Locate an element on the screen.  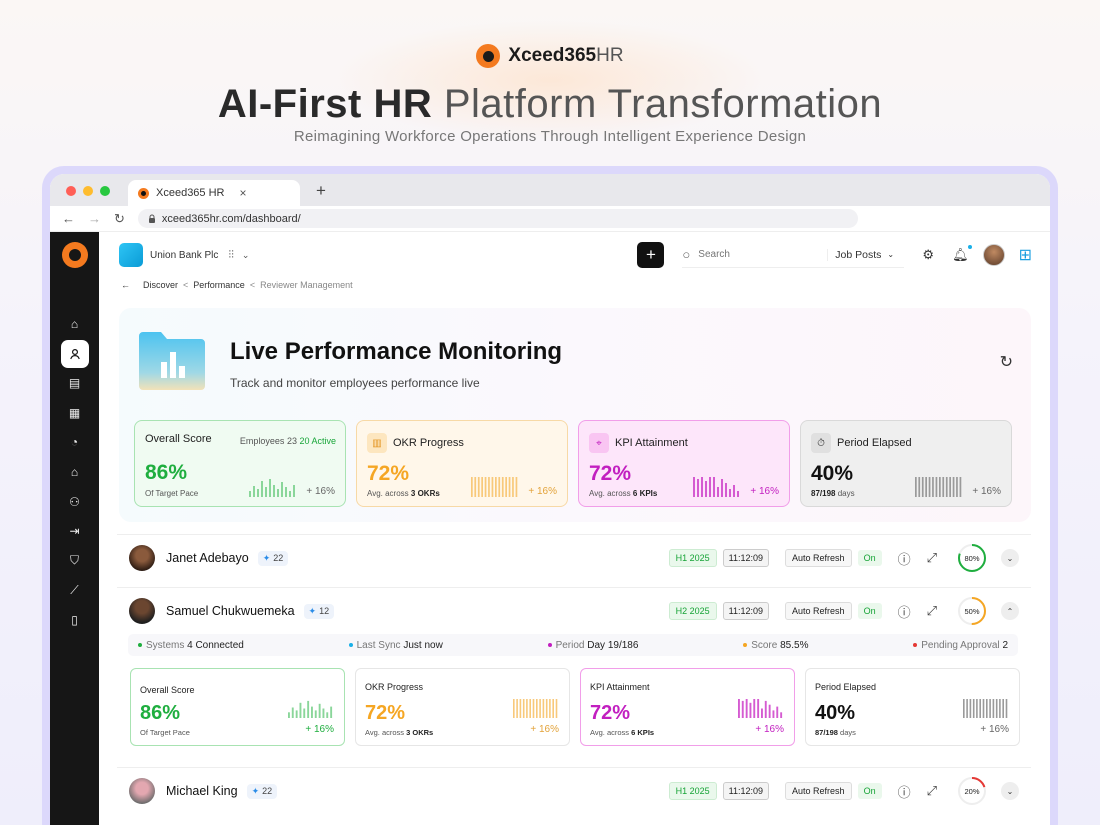
sidebar-grid-card-icon: ▦ is located at coordinates (75, 413).